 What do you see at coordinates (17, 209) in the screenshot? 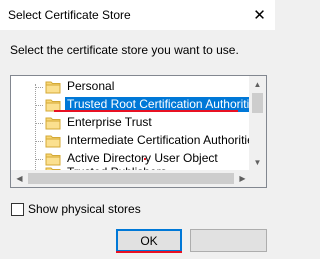
I see `show-physical-stores-checkbox` at bounding box center [17, 209].